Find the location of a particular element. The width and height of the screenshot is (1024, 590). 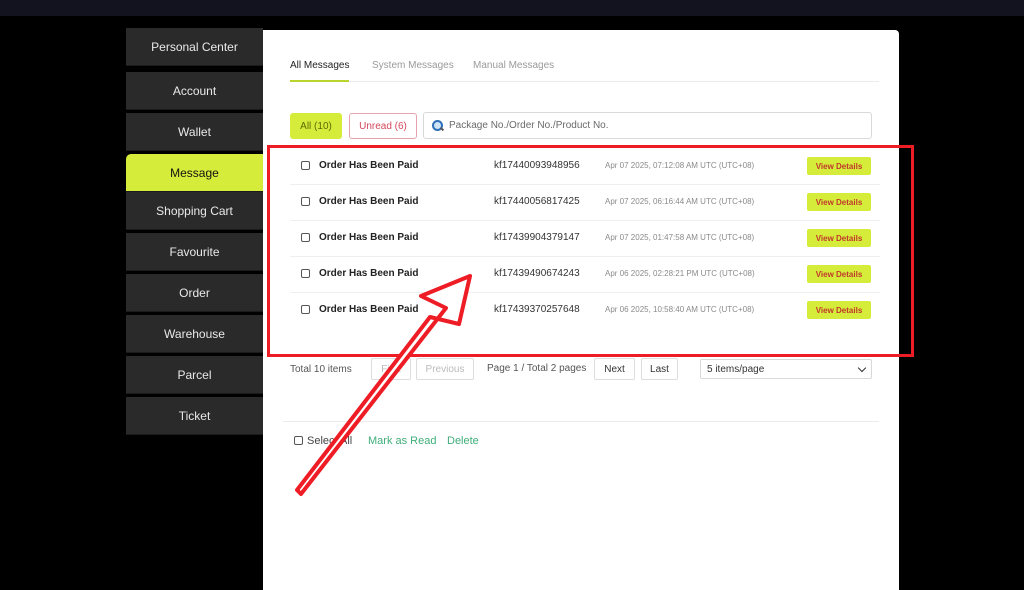

sidebar-item-wallet: Wallet is located at coordinates (194, 132).